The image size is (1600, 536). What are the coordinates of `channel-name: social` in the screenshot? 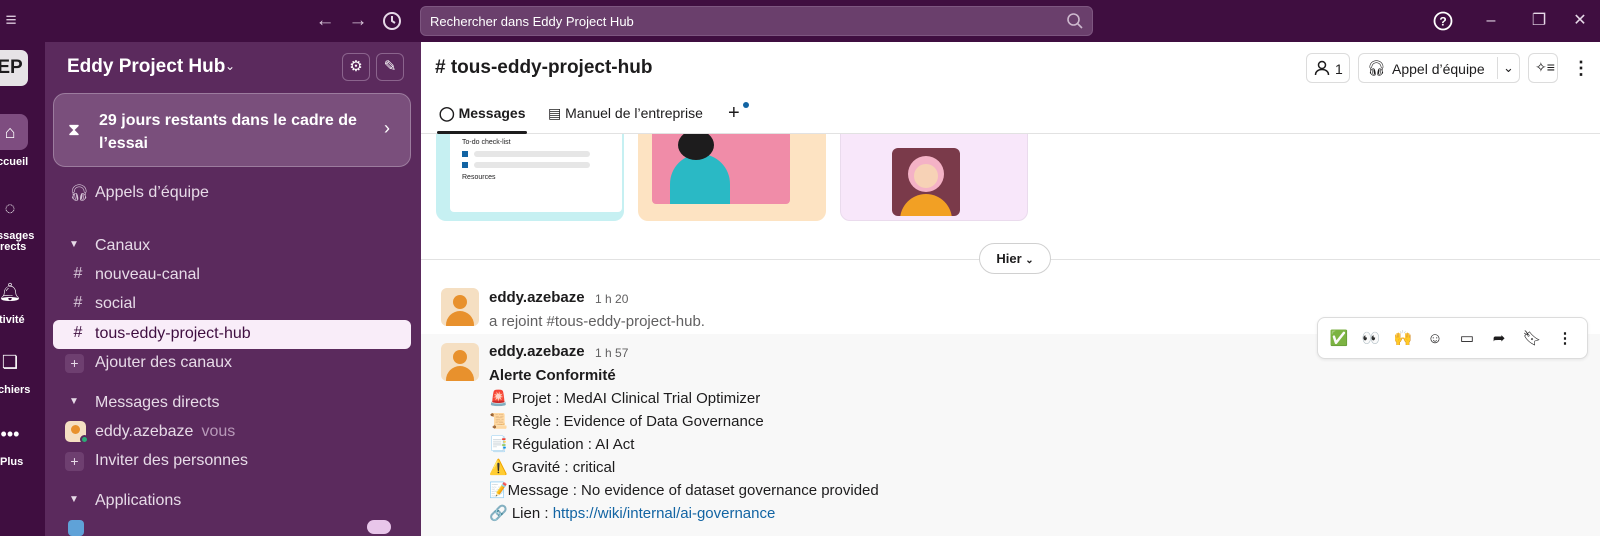 It's located at (115, 303).